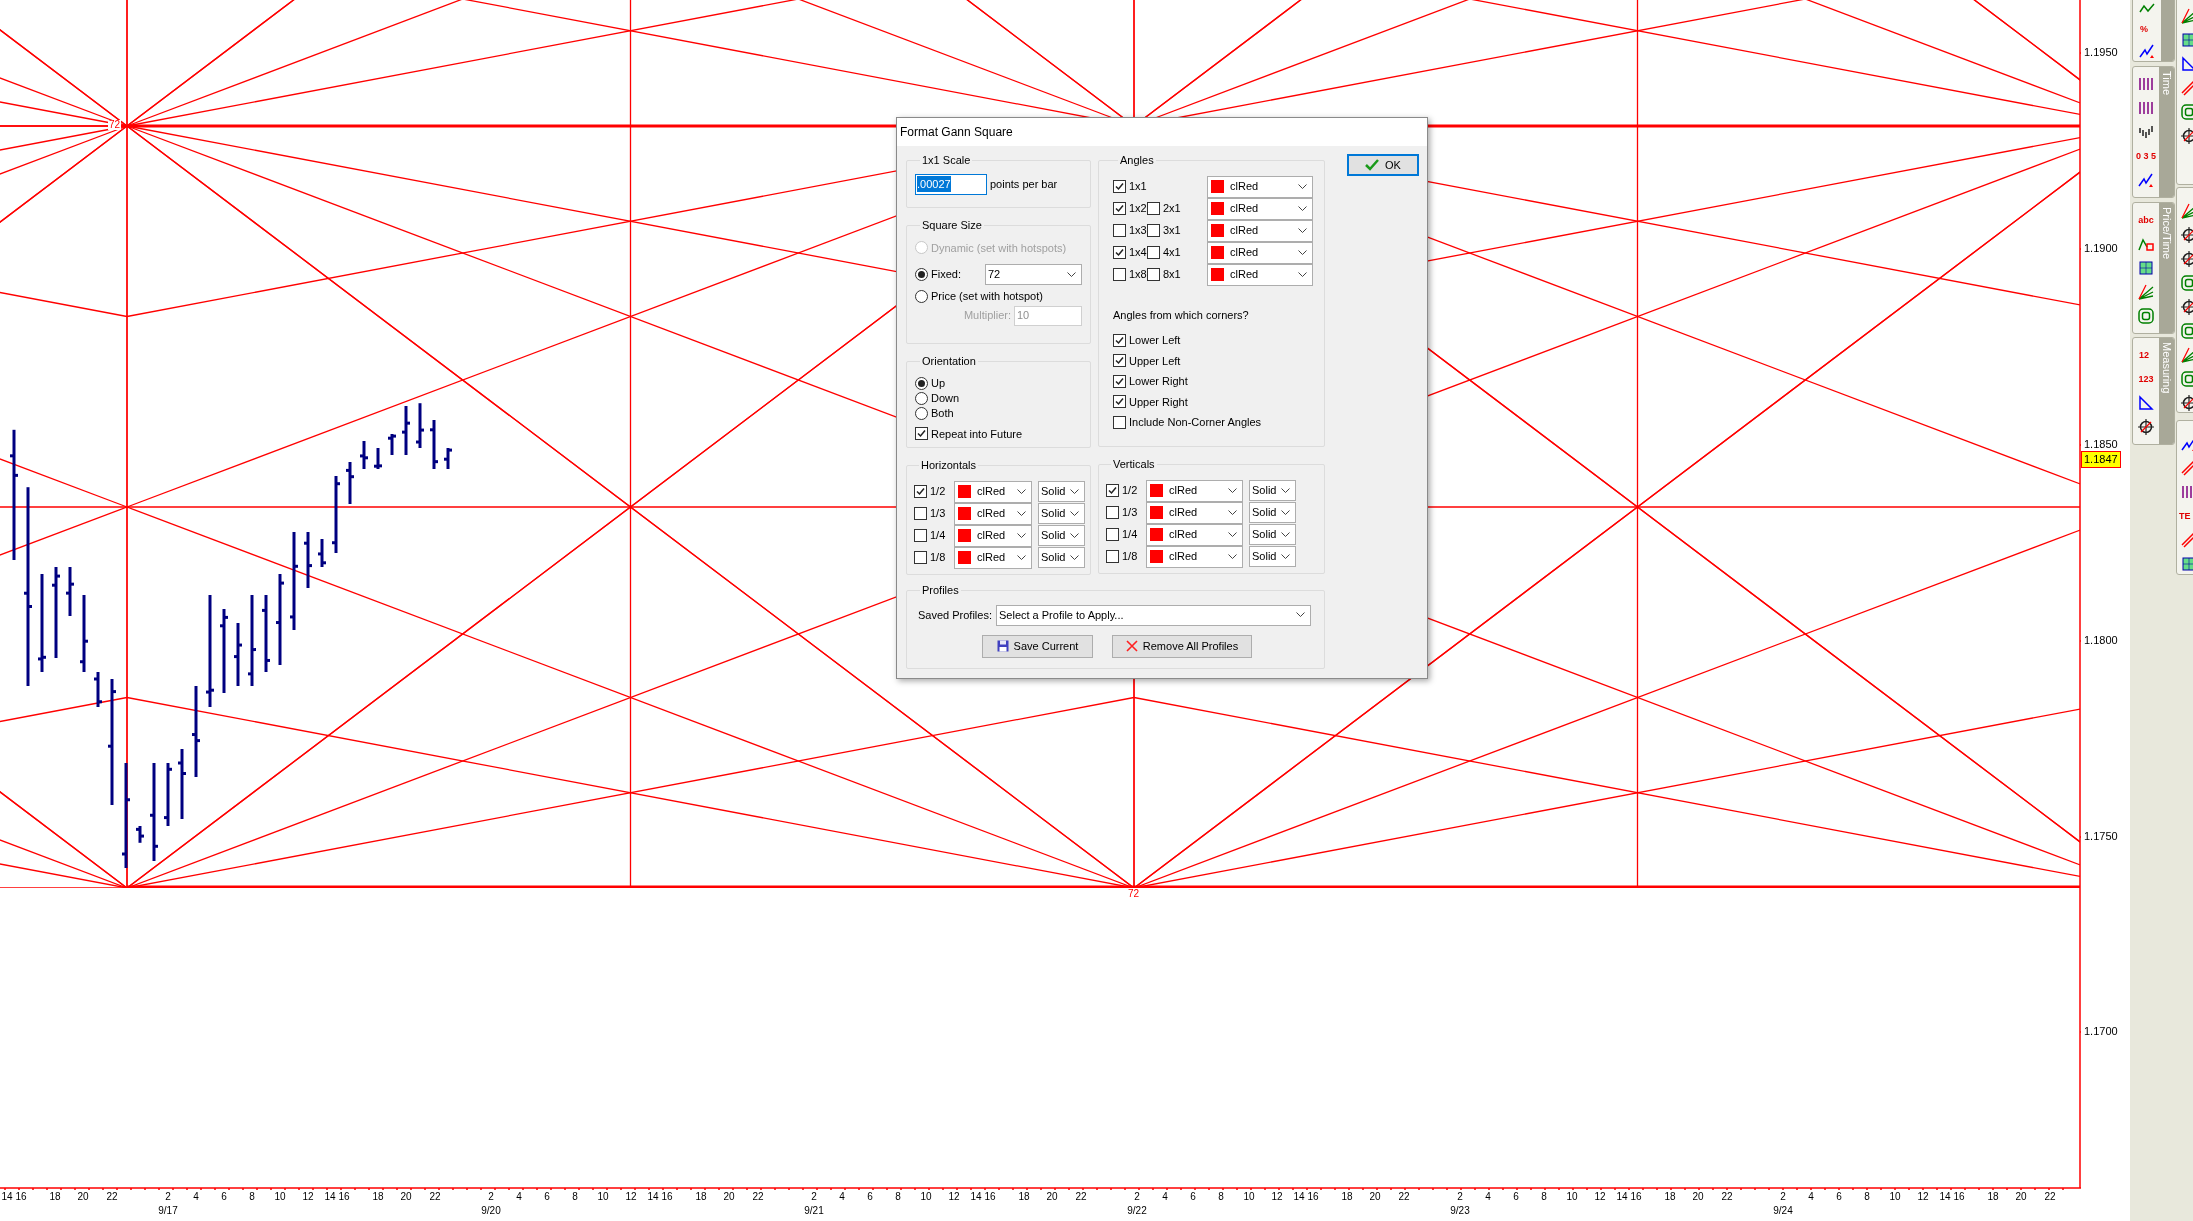 The height and width of the screenshot is (1221, 2193). Describe the element at coordinates (519, 1197) in the screenshot. I see `time-label: 4` at that location.